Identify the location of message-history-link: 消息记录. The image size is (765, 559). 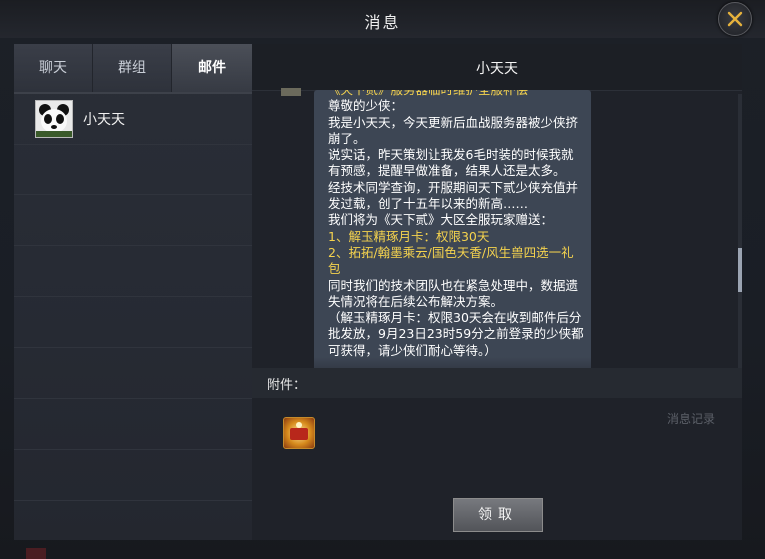
(691, 418).